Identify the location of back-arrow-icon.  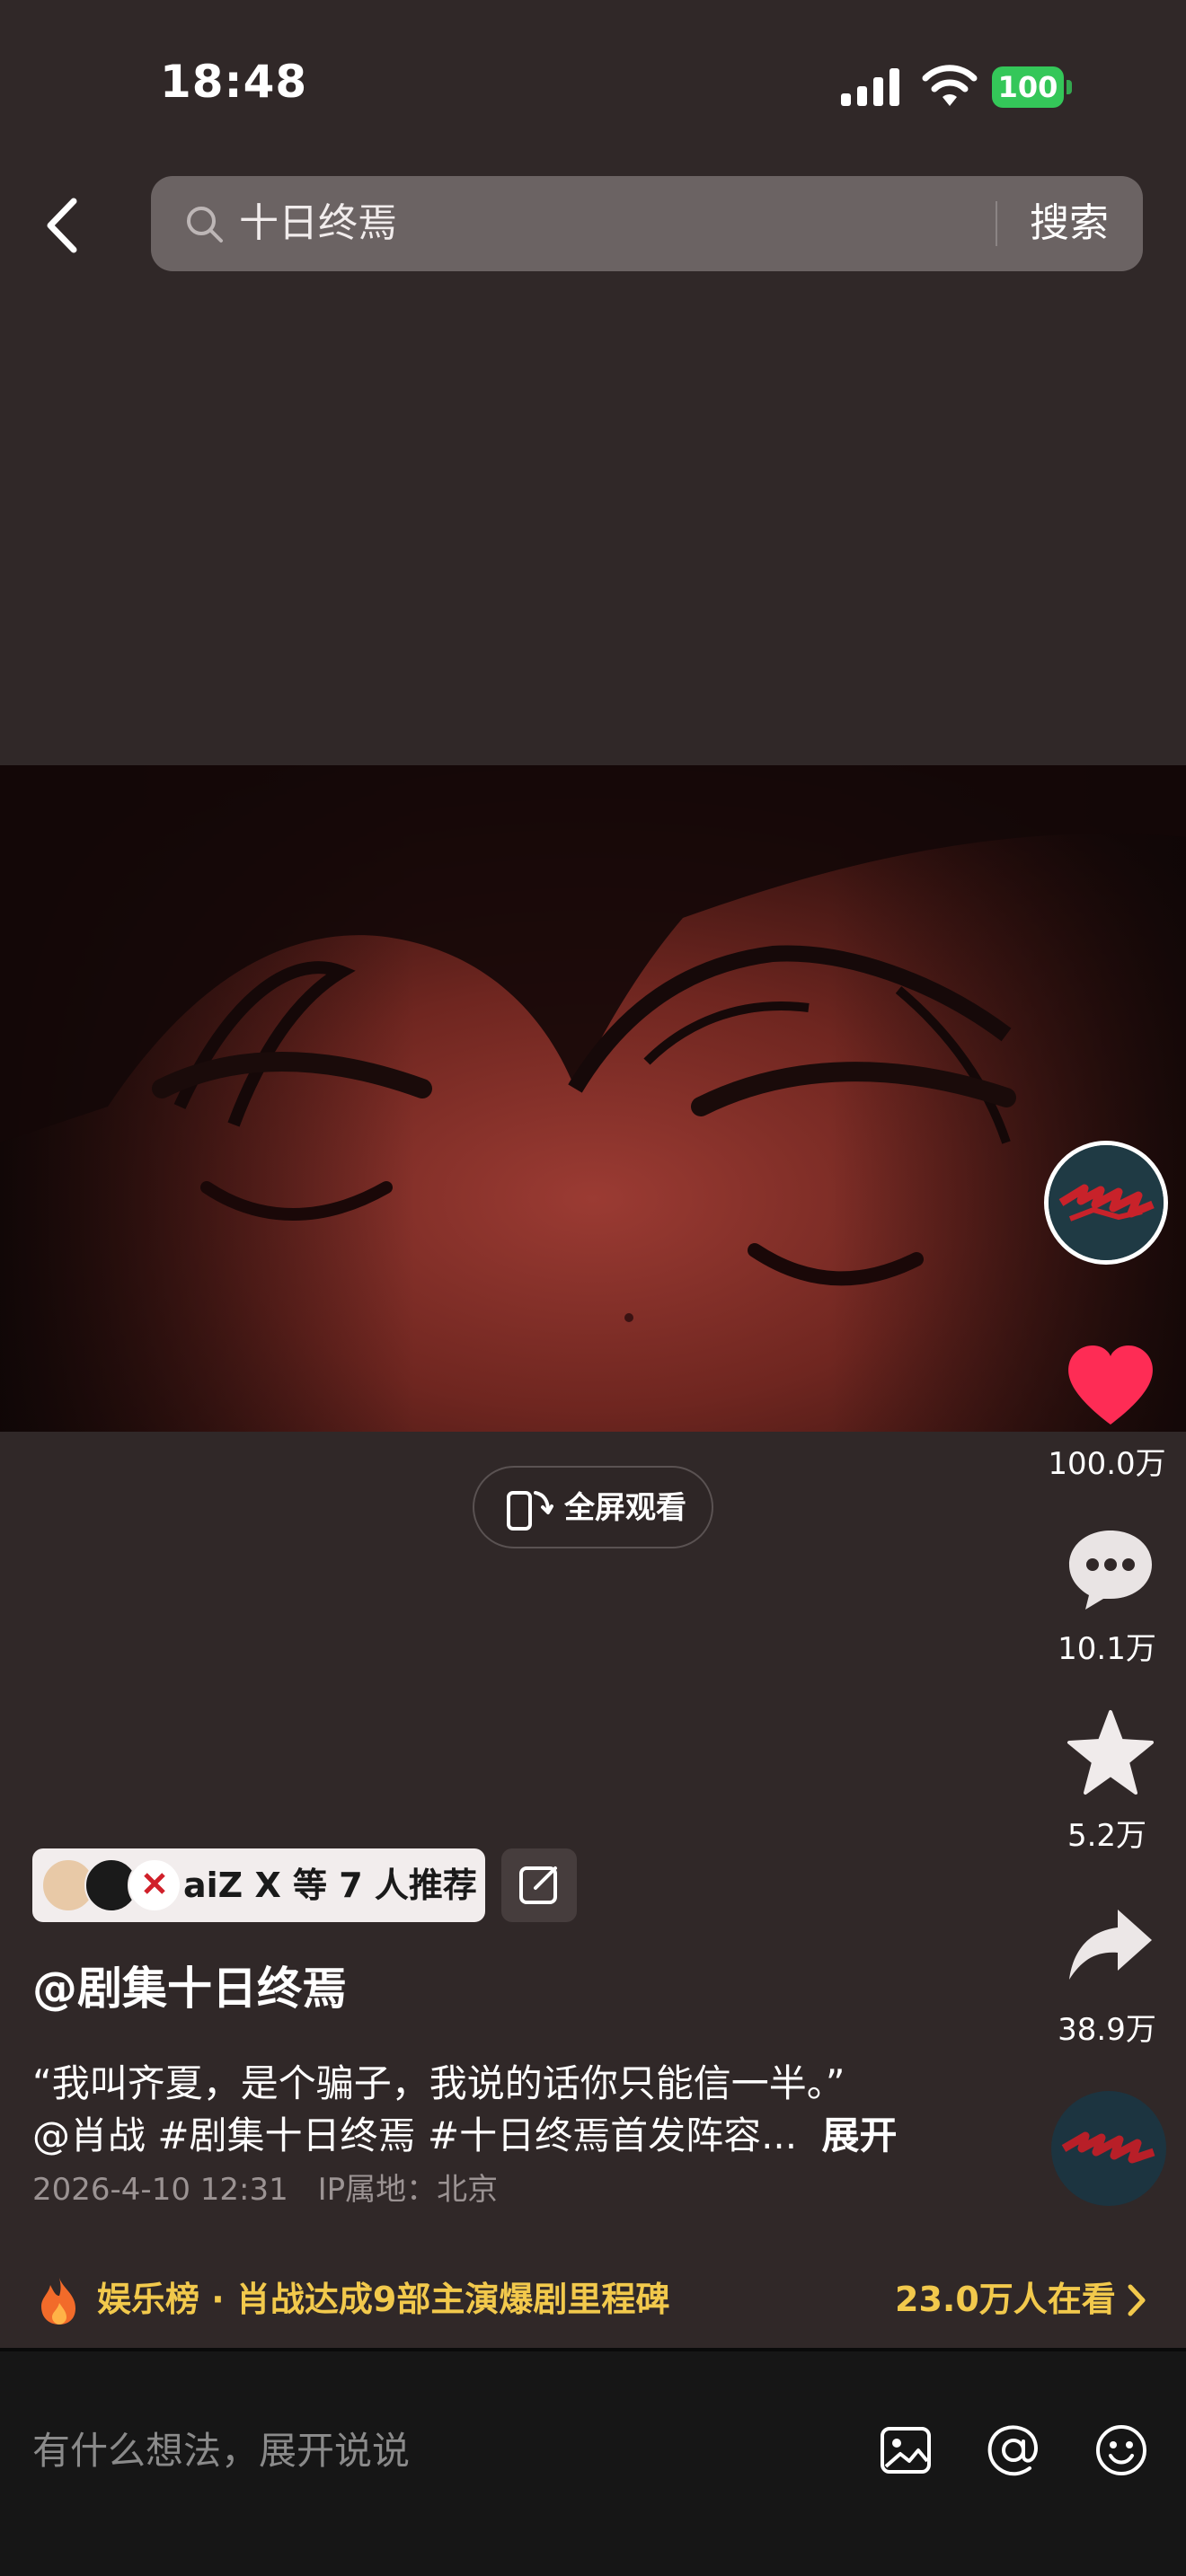
(63, 225).